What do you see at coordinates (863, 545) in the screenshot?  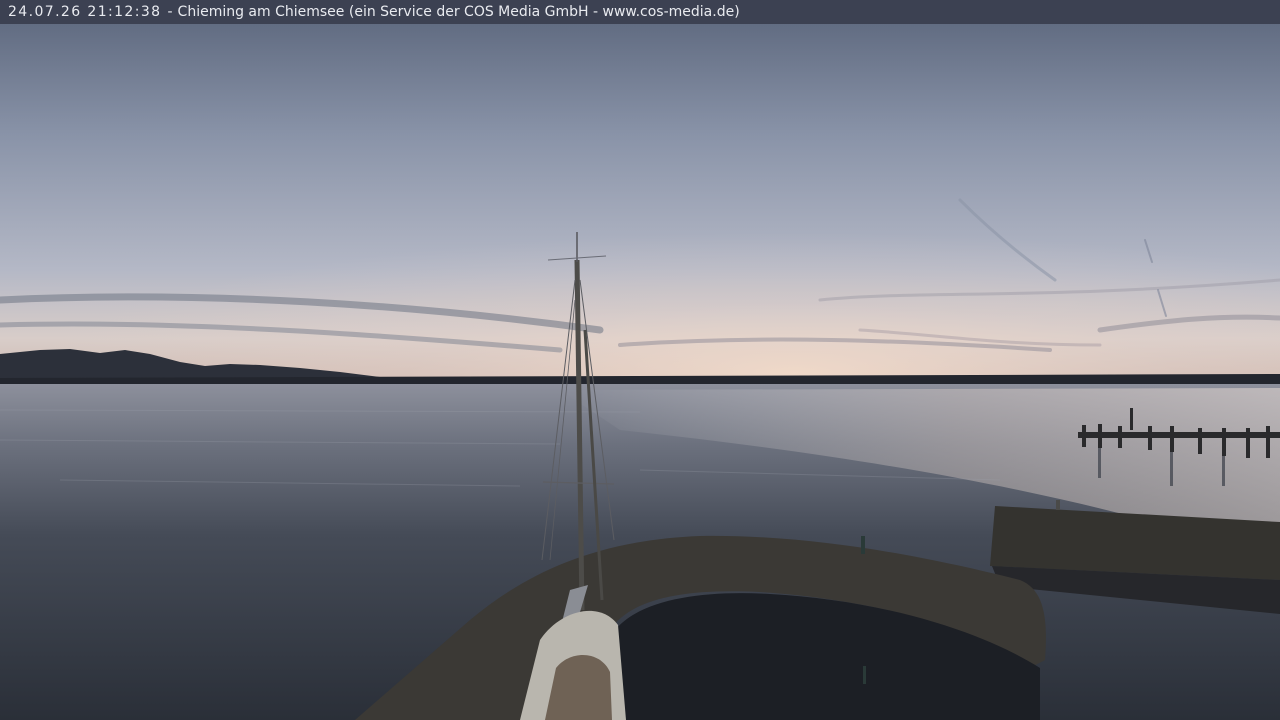 I see `harbour-light-post` at bounding box center [863, 545].